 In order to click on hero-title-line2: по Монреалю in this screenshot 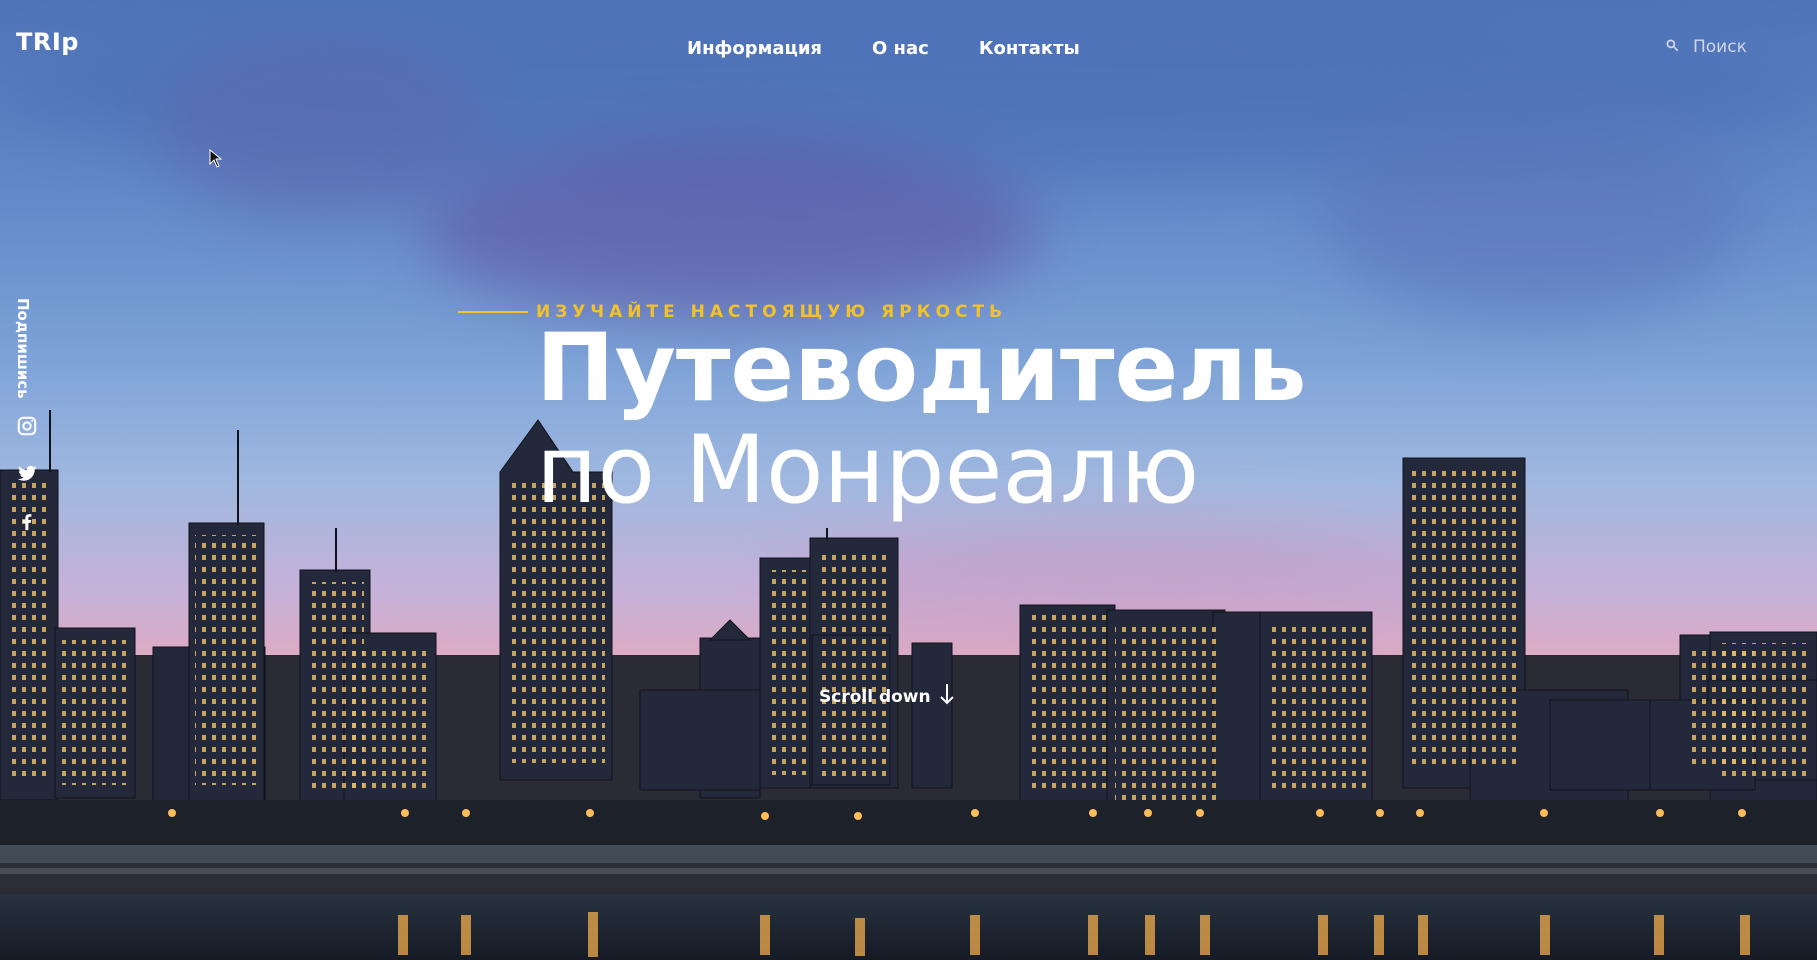, I will do `click(868, 470)`.